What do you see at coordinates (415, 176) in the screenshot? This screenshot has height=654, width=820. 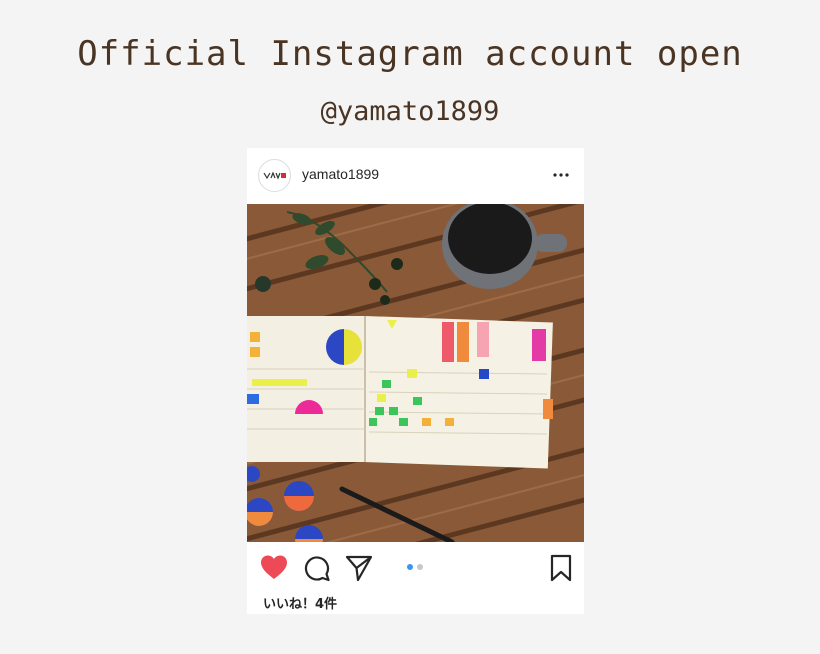 I see `post-header: yamato1899` at bounding box center [415, 176].